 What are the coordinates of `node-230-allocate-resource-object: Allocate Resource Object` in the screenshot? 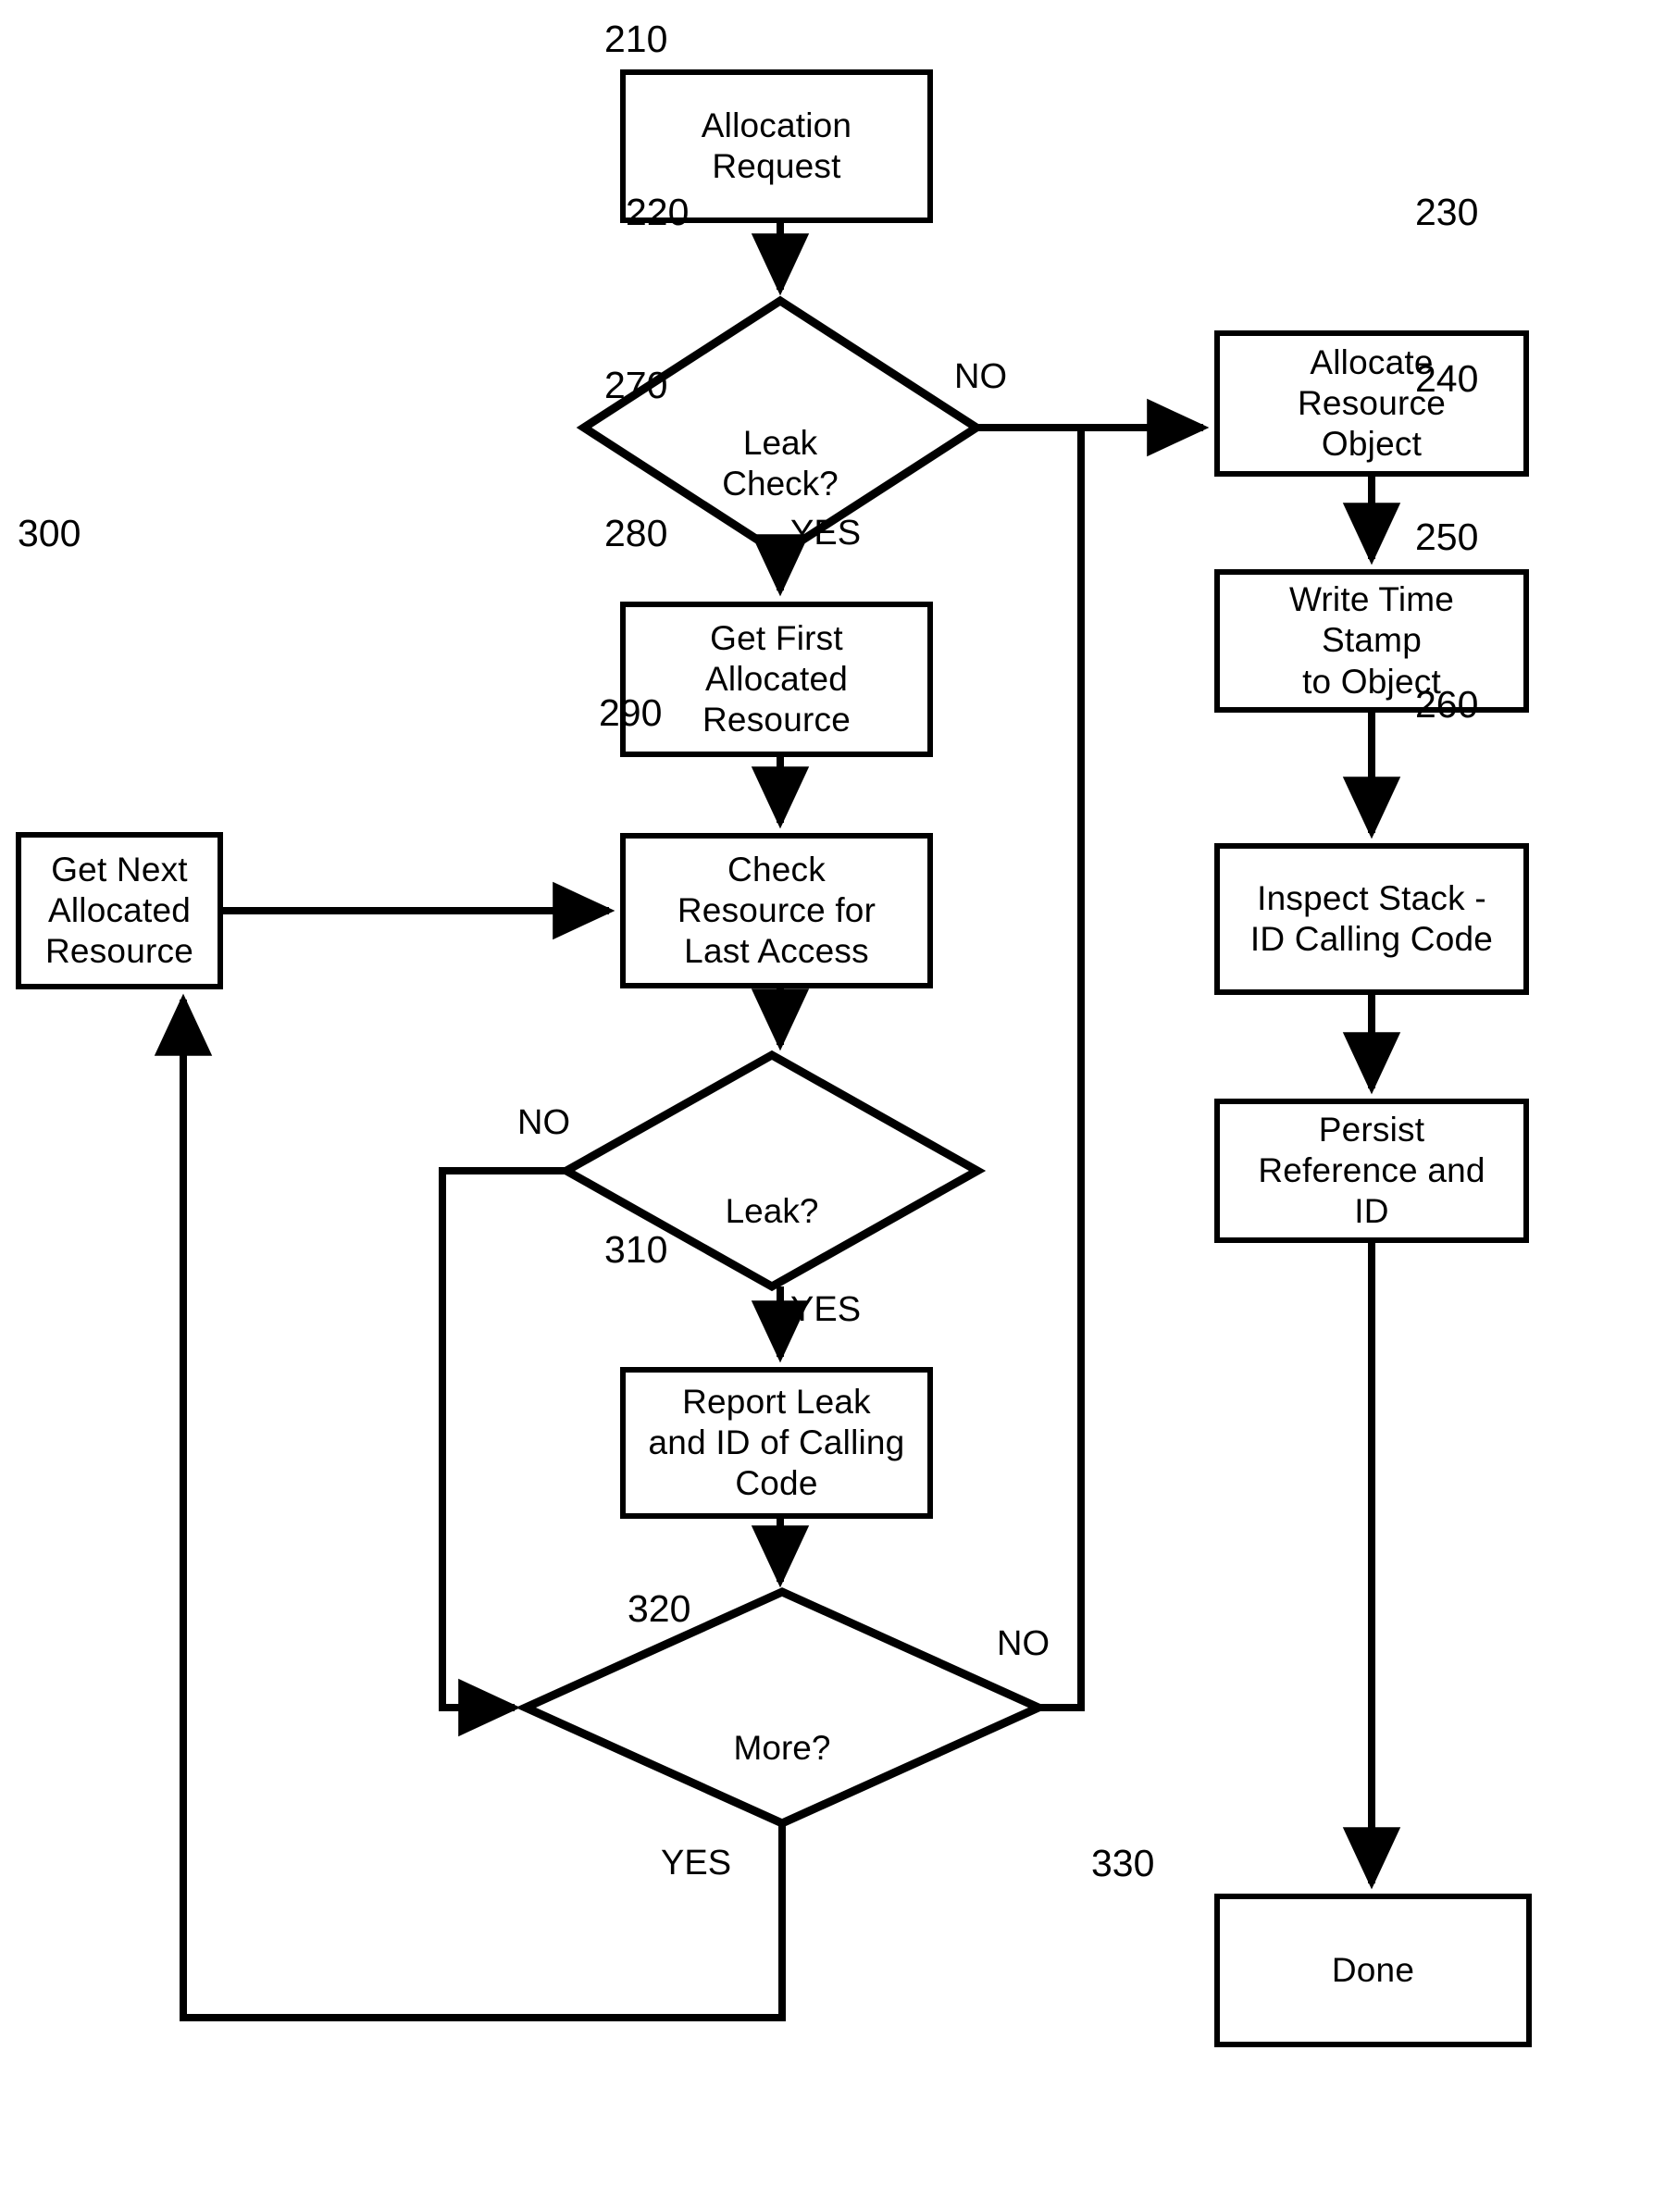 It's located at (1372, 403).